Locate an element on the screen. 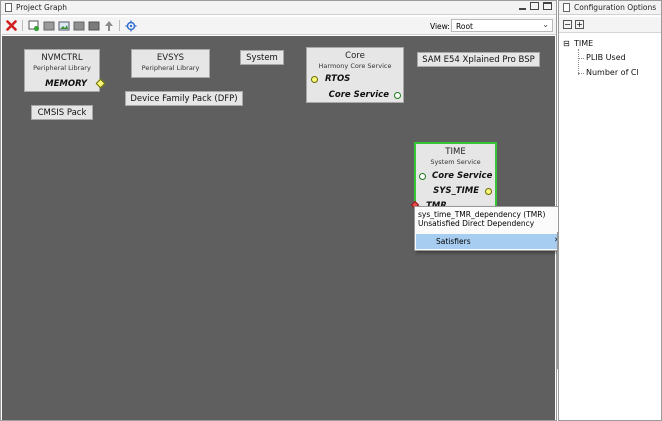 The height and width of the screenshot is (421, 662). node-title: Core is located at coordinates (355, 56).